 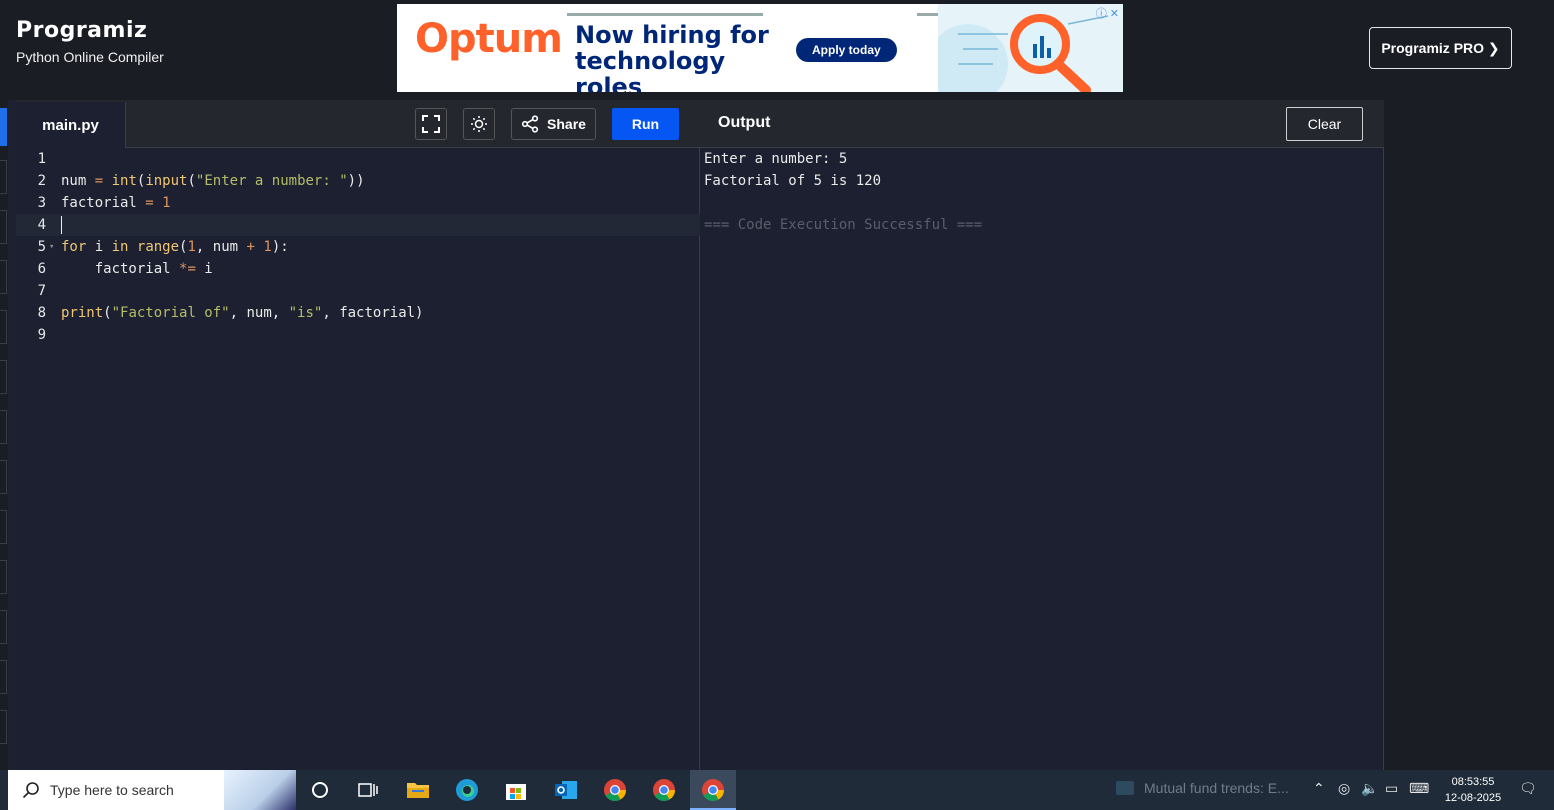 I want to click on ad-headline: Now hiring for technology roles, so click(x=672, y=56).